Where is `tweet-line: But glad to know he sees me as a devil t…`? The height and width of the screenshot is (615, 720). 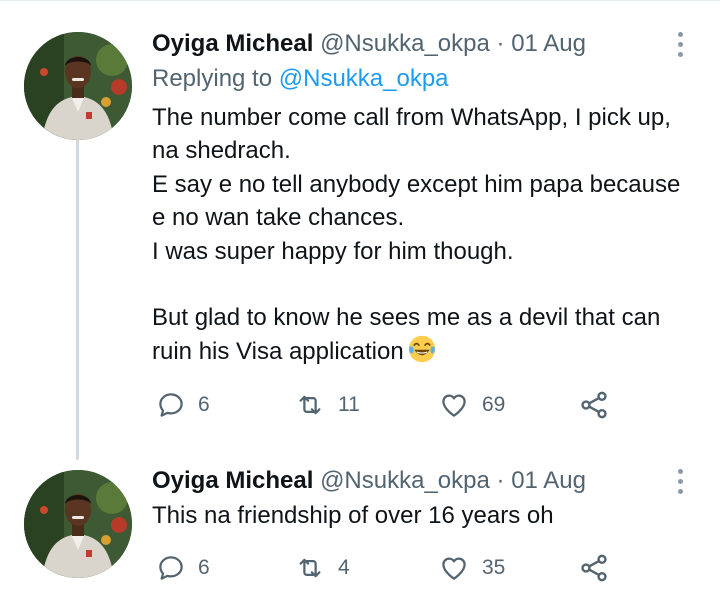
tweet-line: But glad to know he sees me as a devil t… is located at coordinates (406, 318).